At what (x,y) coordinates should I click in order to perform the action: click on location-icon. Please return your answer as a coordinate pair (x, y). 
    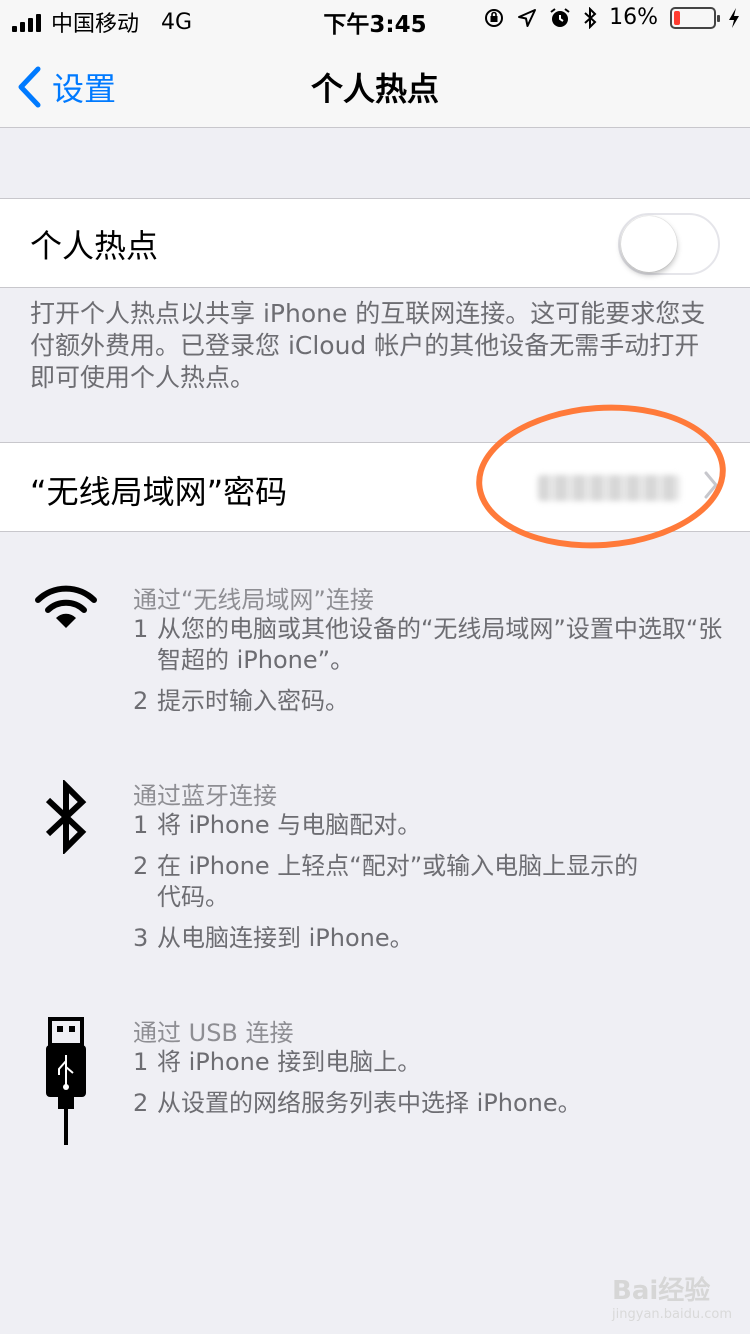
    Looking at the image, I should click on (527, 17).